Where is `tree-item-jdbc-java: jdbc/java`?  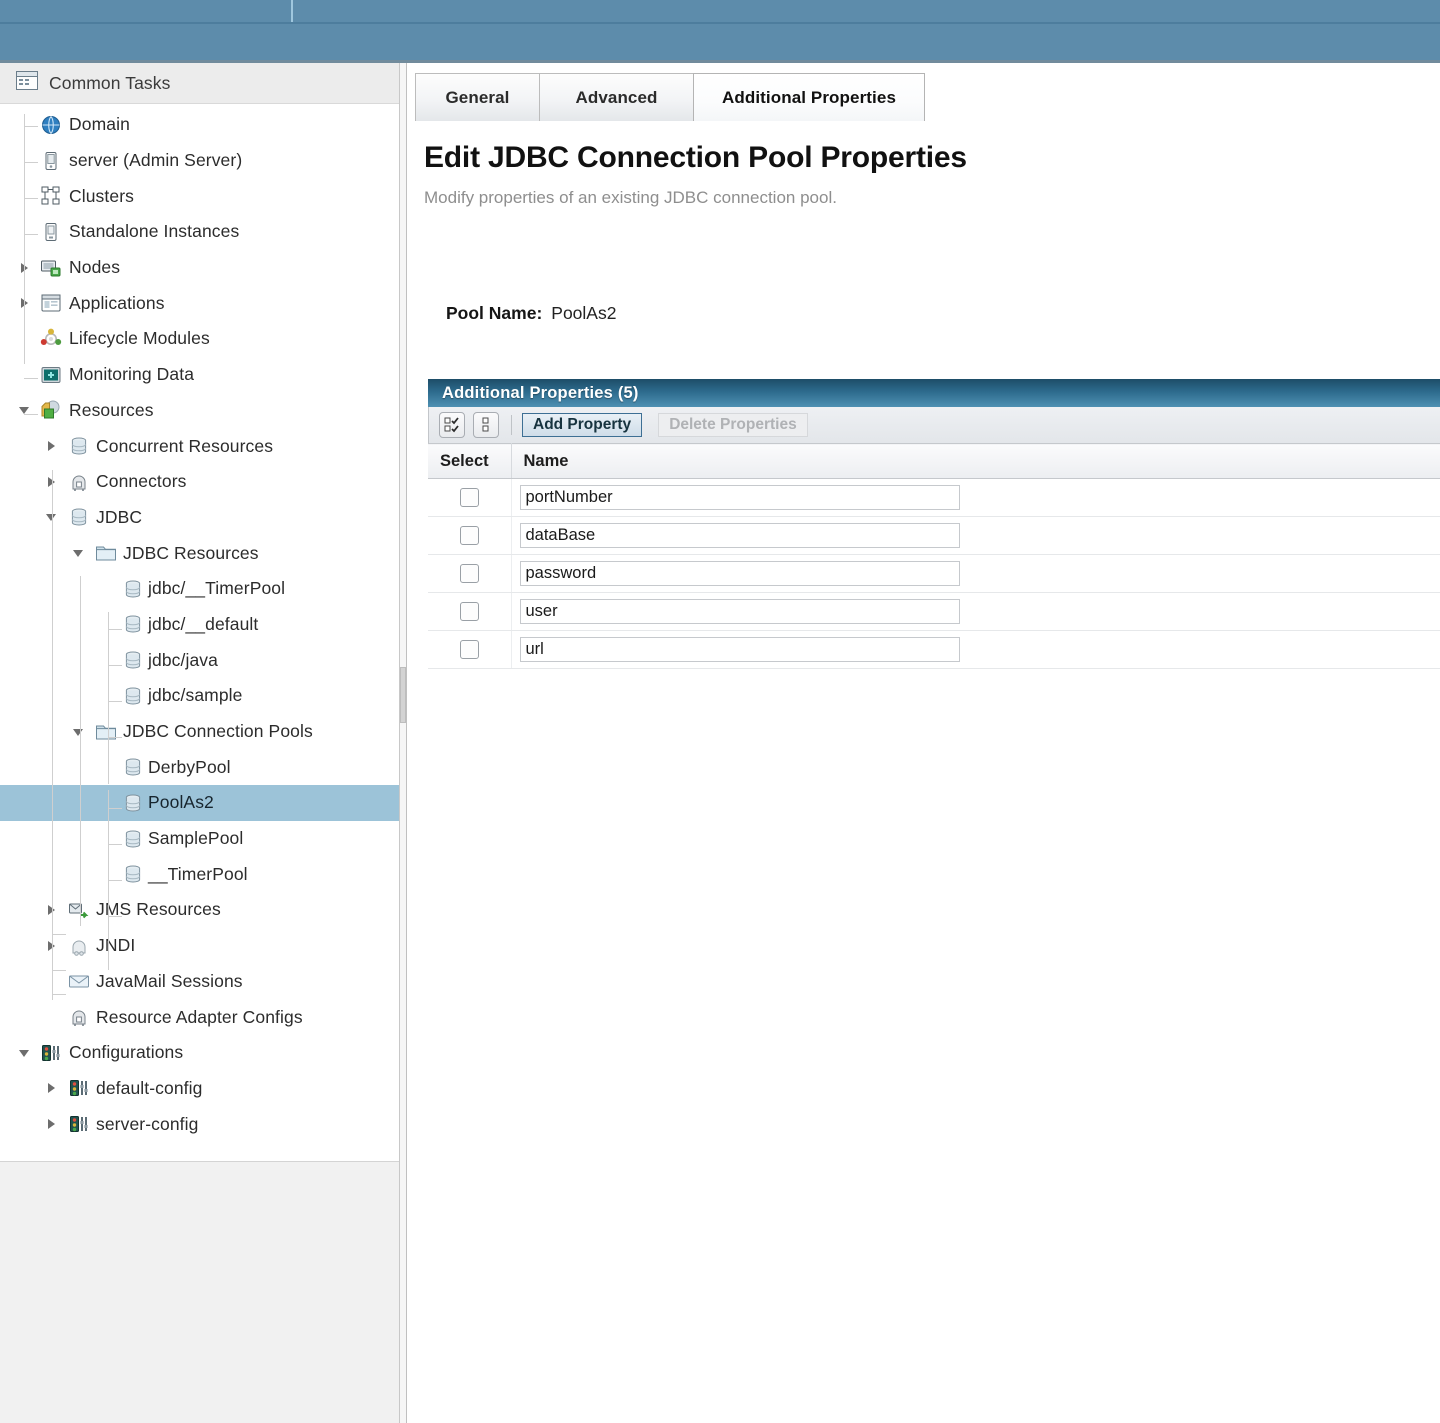 tree-item-jdbc-java: jdbc/java is located at coordinates (200, 660).